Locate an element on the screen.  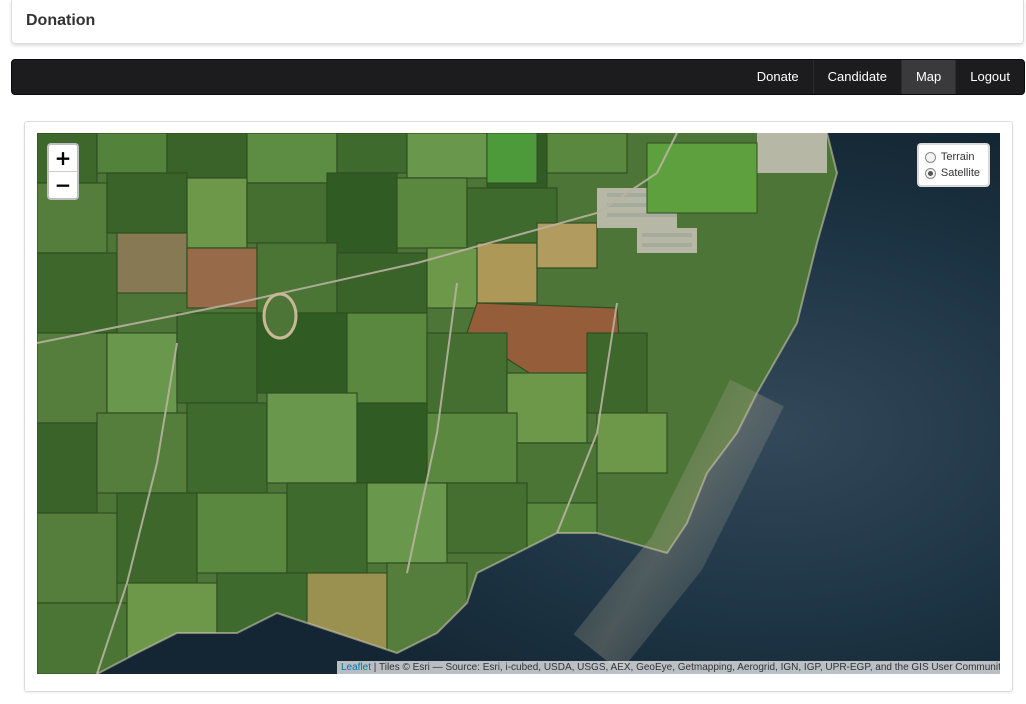
nav-item-map: Map is located at coordinates (928, 77).